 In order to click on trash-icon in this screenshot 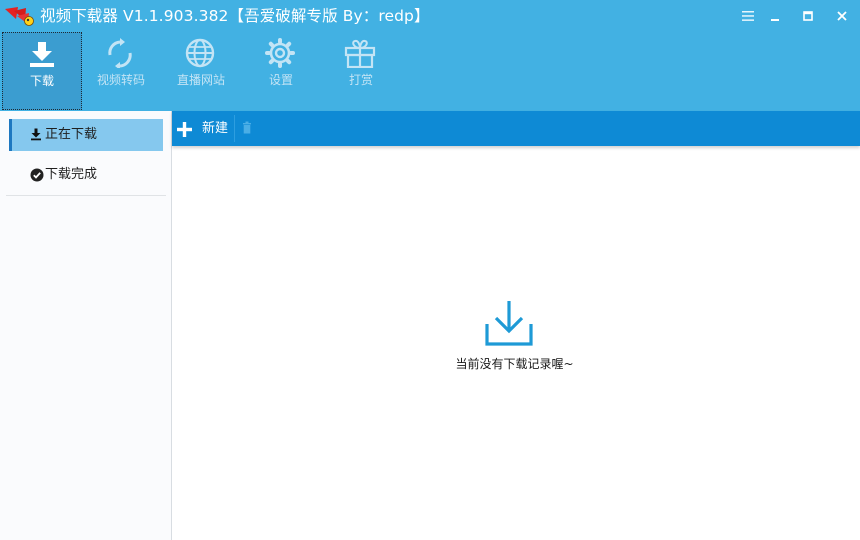, I will do `click(247, 127)`.